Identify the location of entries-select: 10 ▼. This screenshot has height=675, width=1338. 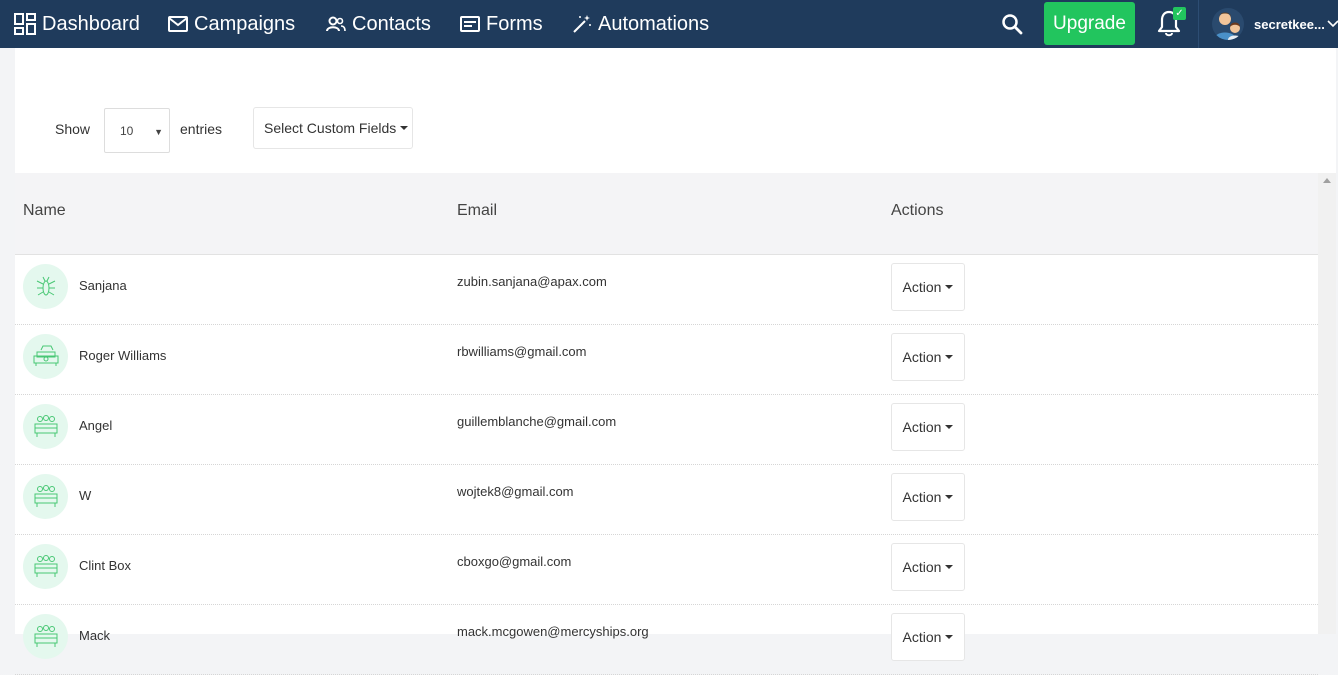
(137, 130).